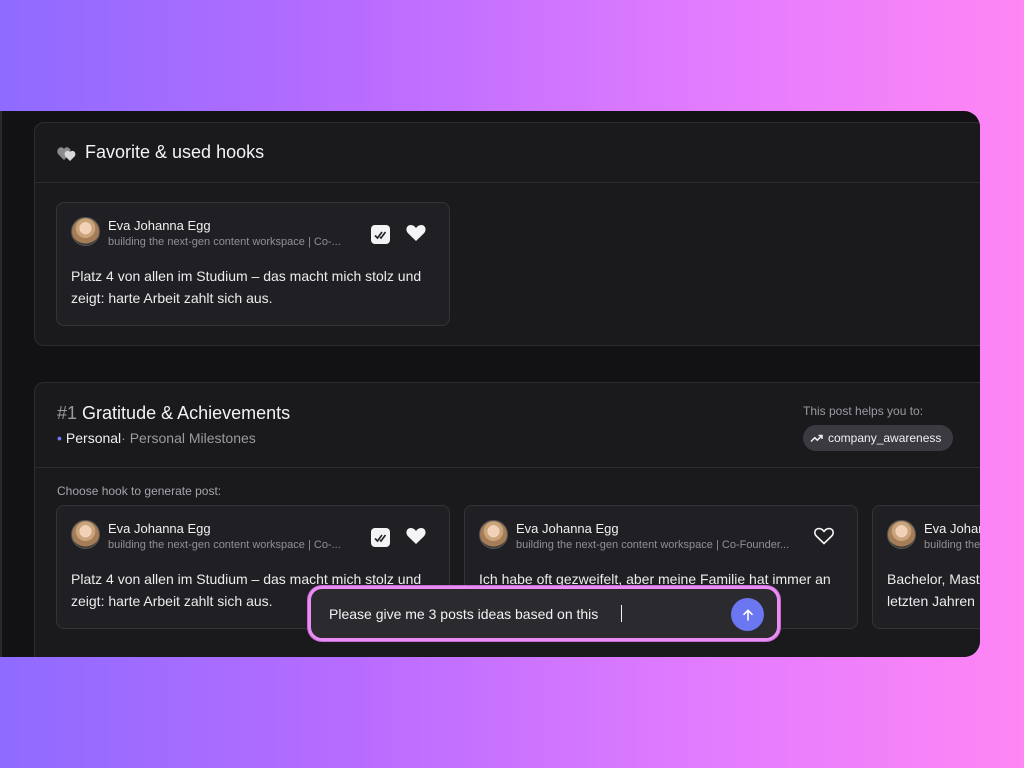 This screenshot has height=768, width=1024. Describe the element at coordinates (67, 413) in the screenshot. I see `post-number: #1` at that location.